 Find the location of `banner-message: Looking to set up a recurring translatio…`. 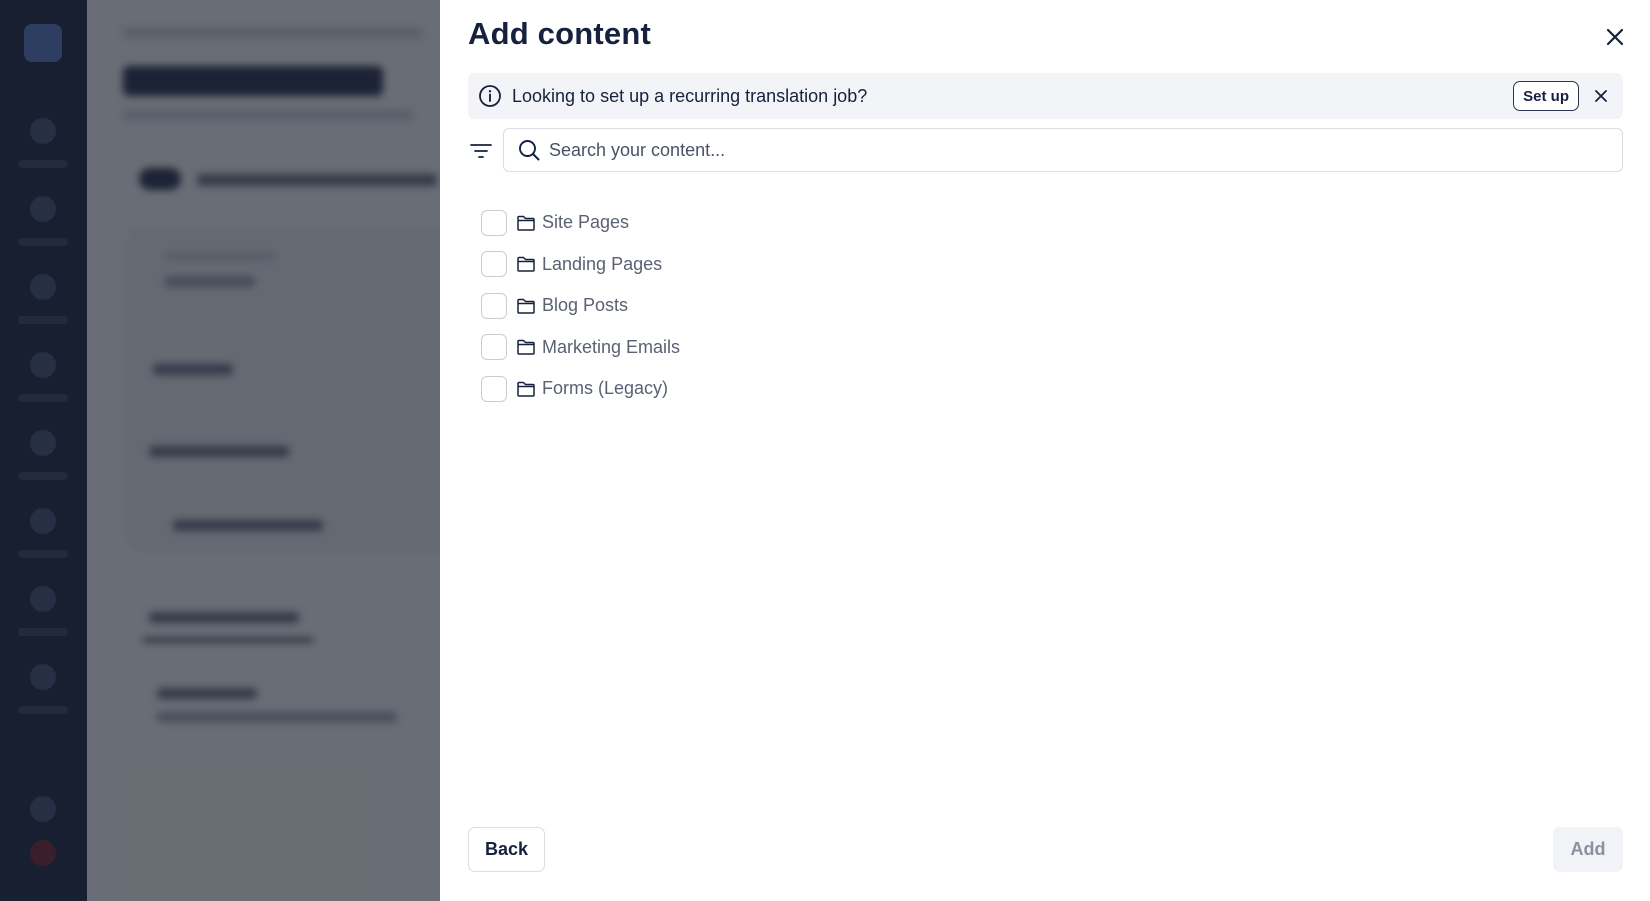

banner-message: Looking to set up a recurring translatio… is located at coordinates (690, 95).